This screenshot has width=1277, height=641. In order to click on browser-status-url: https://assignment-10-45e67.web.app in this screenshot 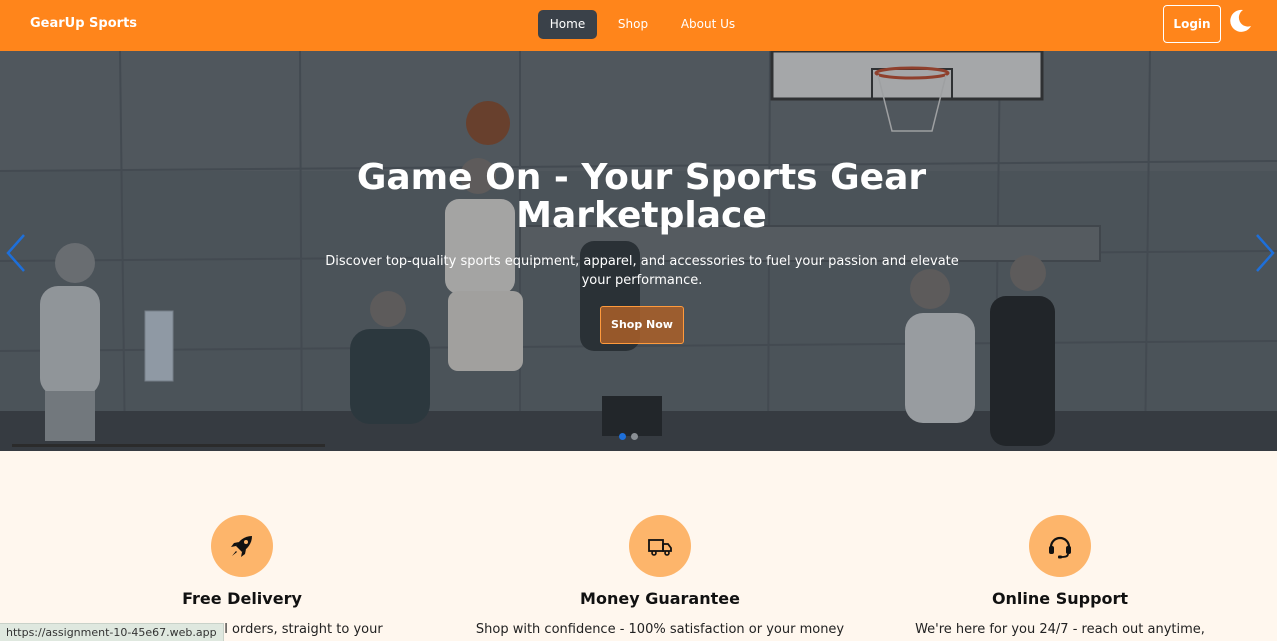, I will do `click(112, 632)`.